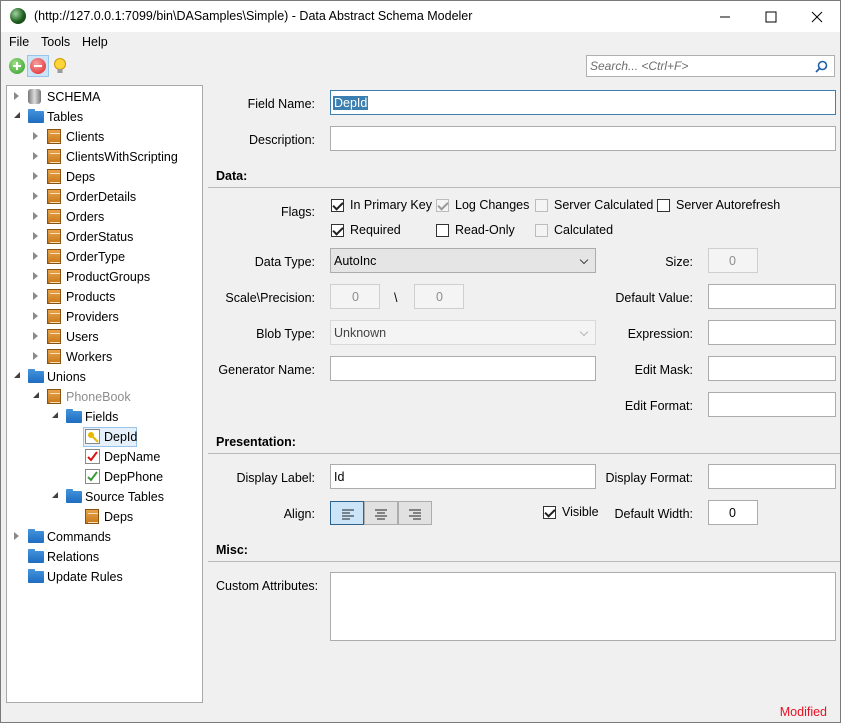 The width and height of the screenshot is (841, 723). I want to click on display-label-input: Id, so click(463, 476).